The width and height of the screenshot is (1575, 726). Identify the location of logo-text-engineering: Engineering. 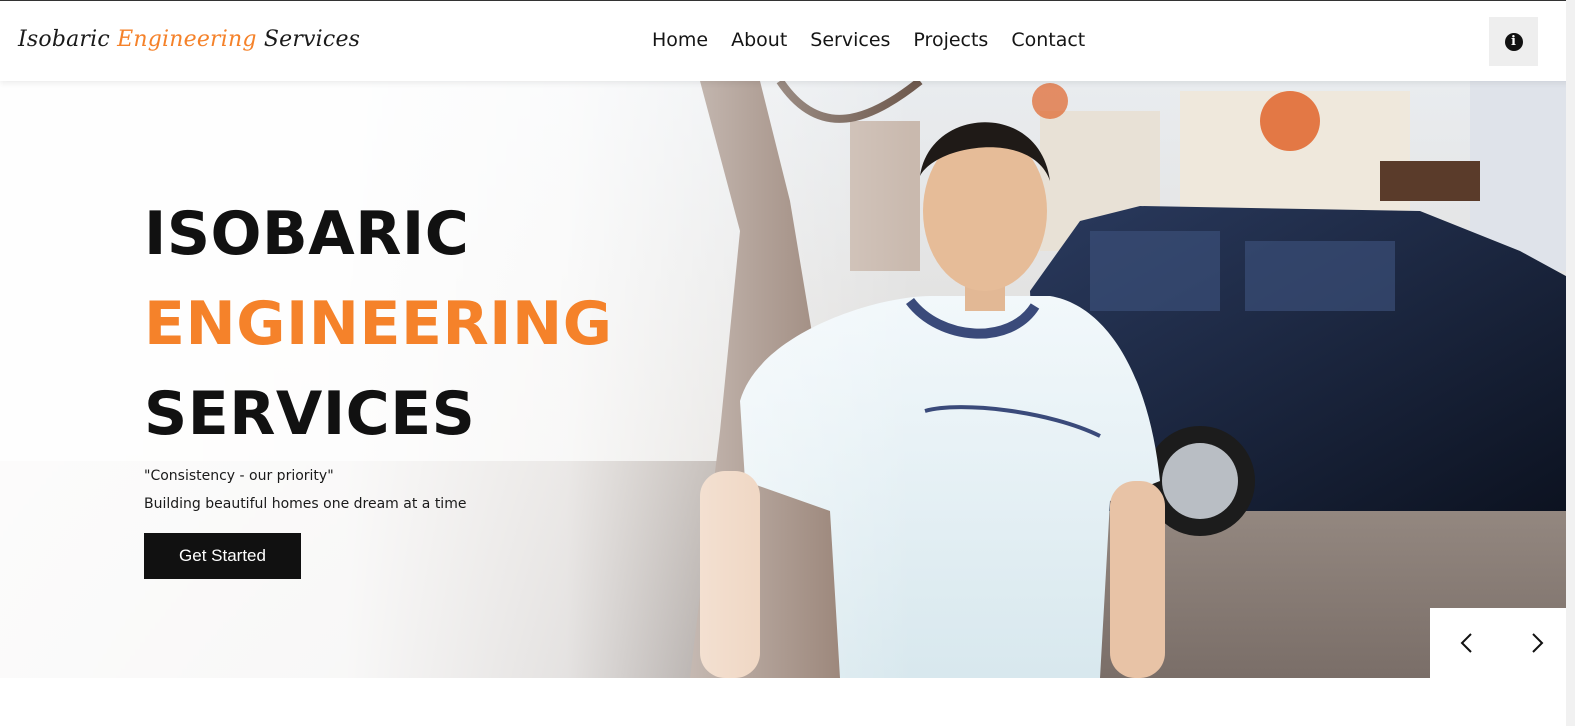
(187, 39).